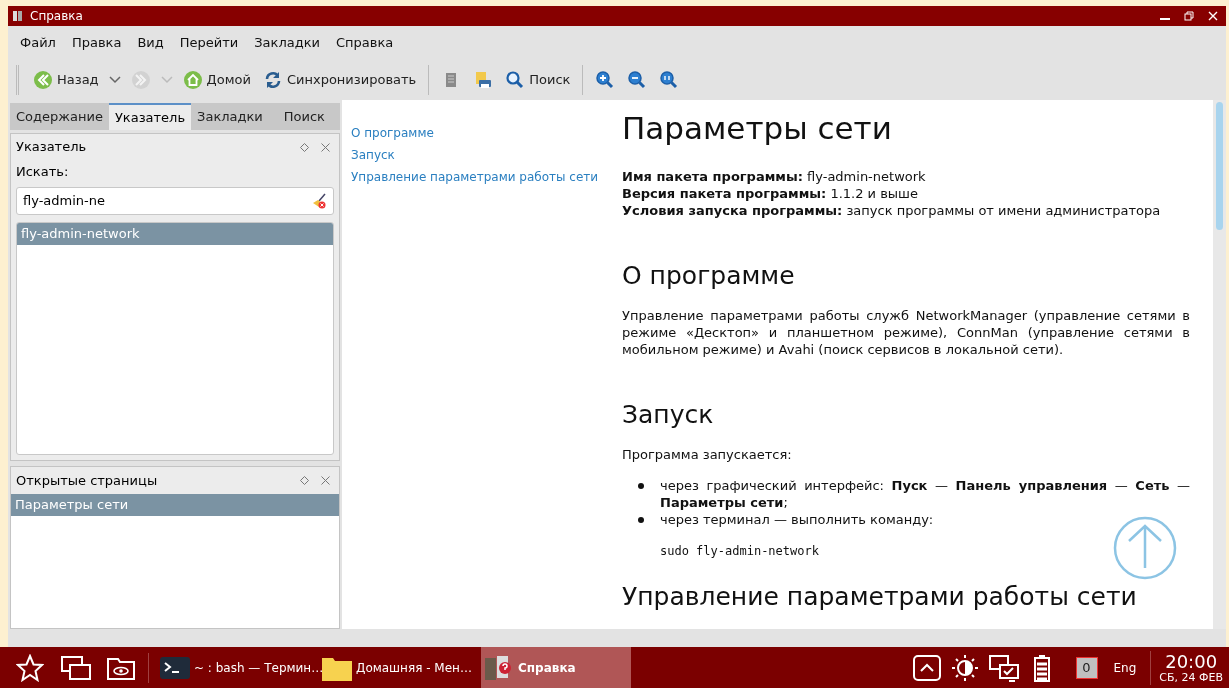 This screenshot has width=1229, height=688. What do you see at coordinates (209, 43) in the screenshot?
I see `menu-item: Перейти` at bounding box center [209, 43].